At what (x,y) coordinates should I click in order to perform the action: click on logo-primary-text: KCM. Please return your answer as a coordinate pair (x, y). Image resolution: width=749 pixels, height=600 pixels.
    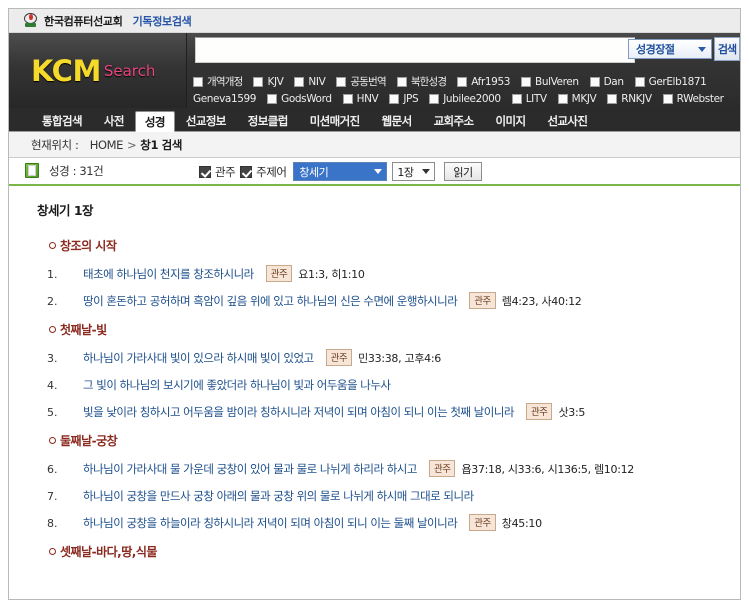
    Looking at the image, I should click on (66, 70).